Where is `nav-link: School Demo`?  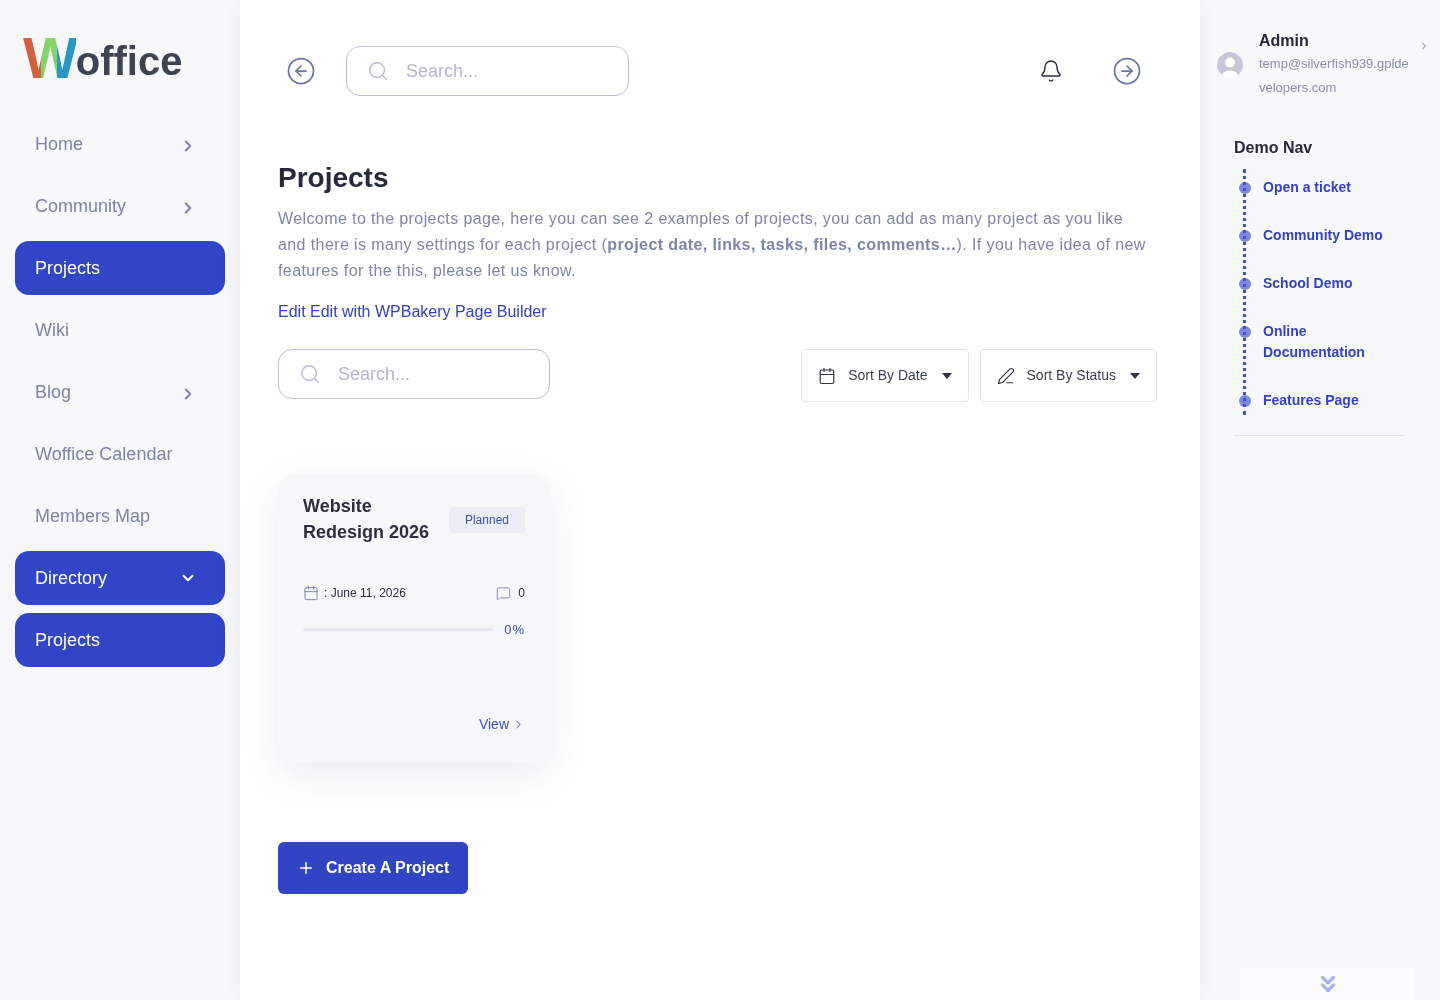 nav-link: School Demo is located at coordinates (1330, 283).